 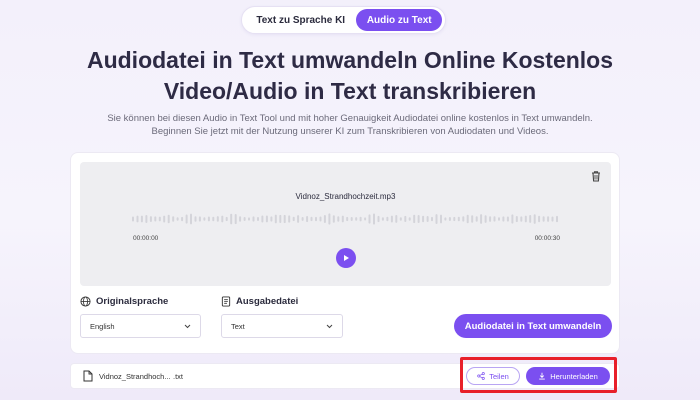 I want to click on share-button: Teilen, so click(x=493, y=376).